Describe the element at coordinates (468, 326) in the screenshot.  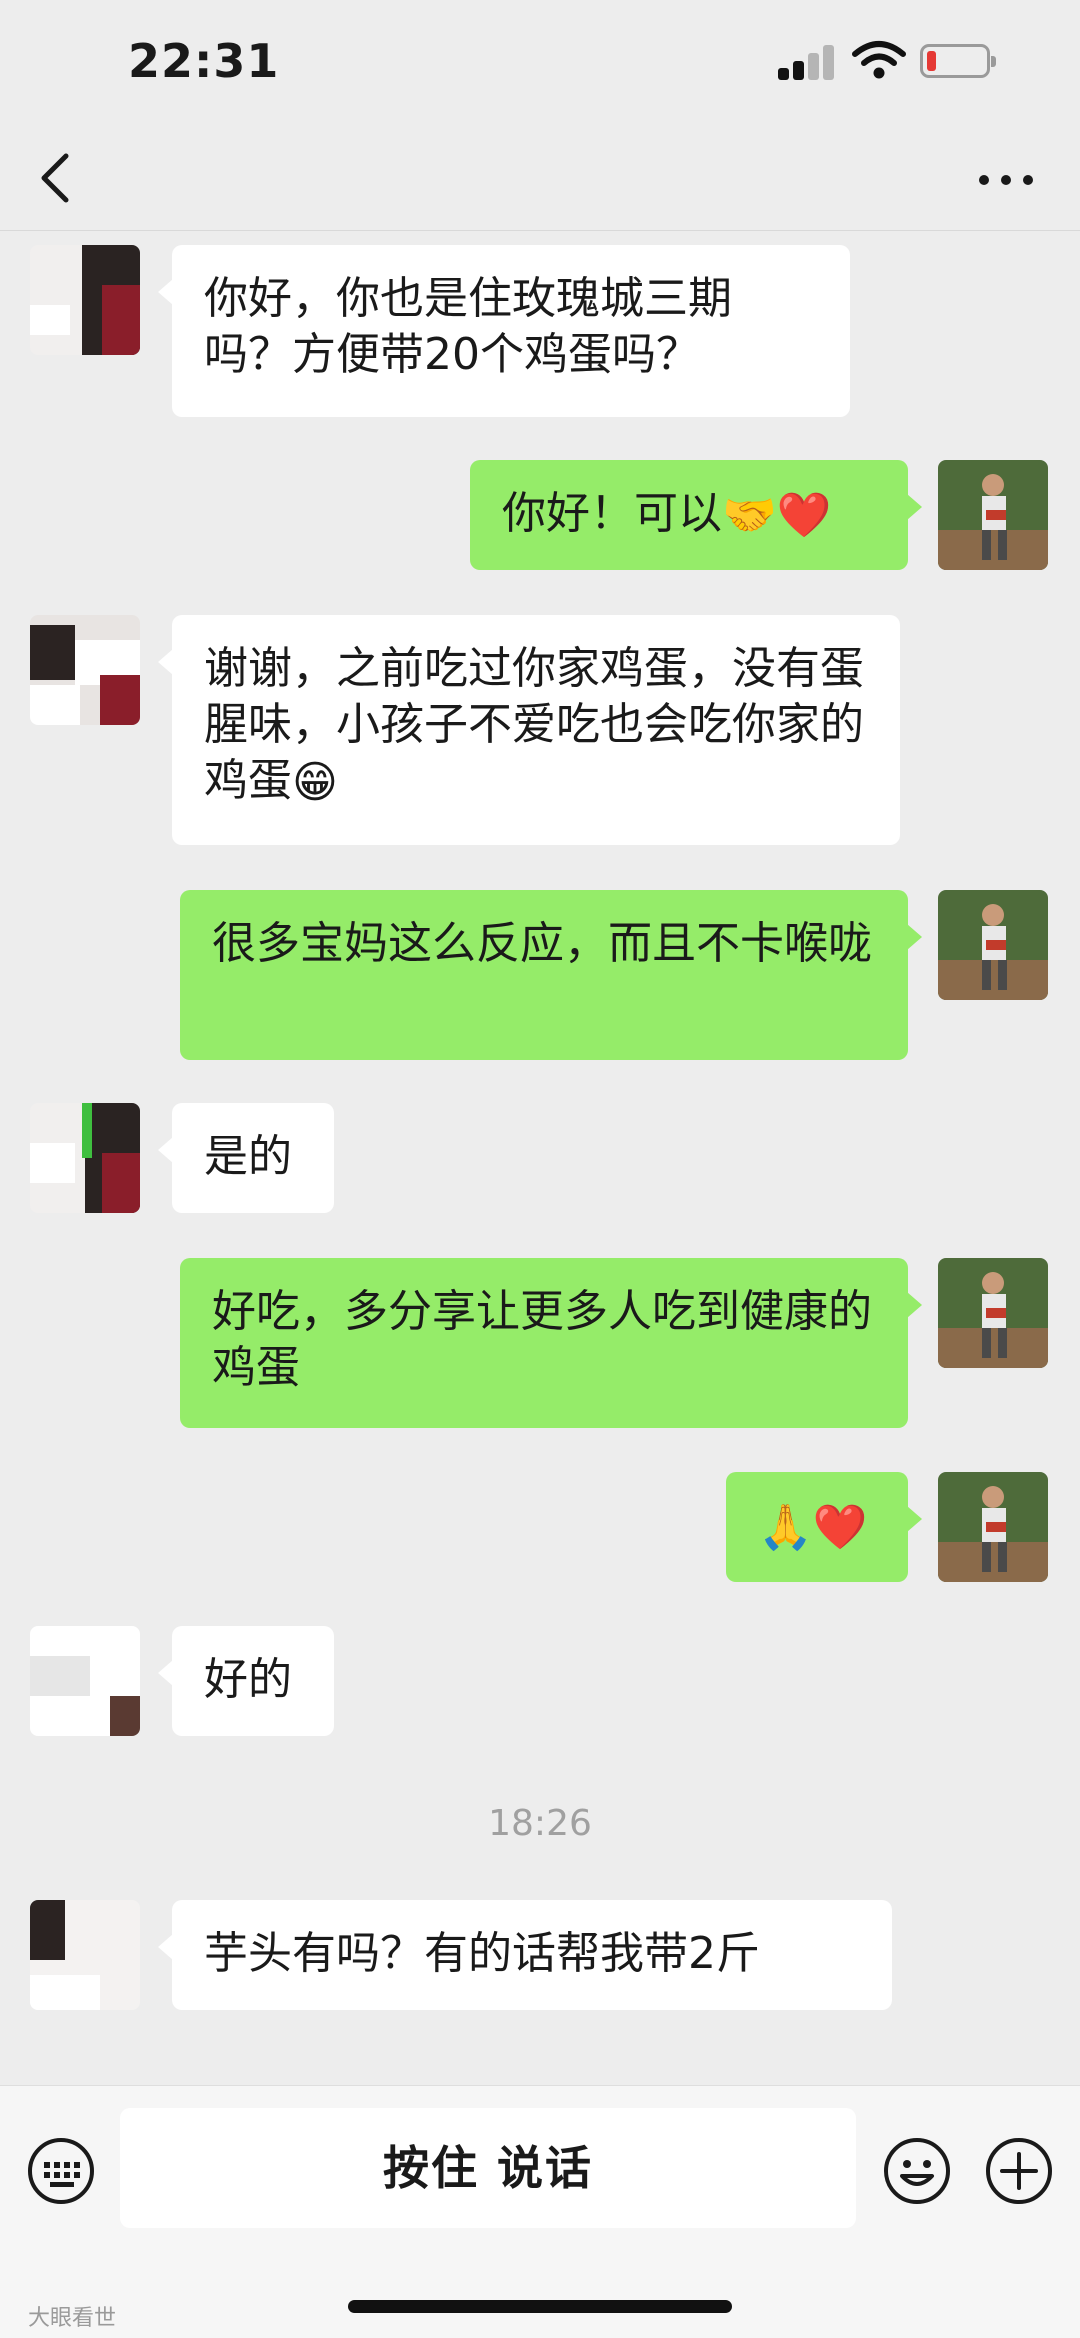
I see `message-text: 你好，你也是住玫瑰城三期吗？方便带20个鸡蛋吗？` at that location.